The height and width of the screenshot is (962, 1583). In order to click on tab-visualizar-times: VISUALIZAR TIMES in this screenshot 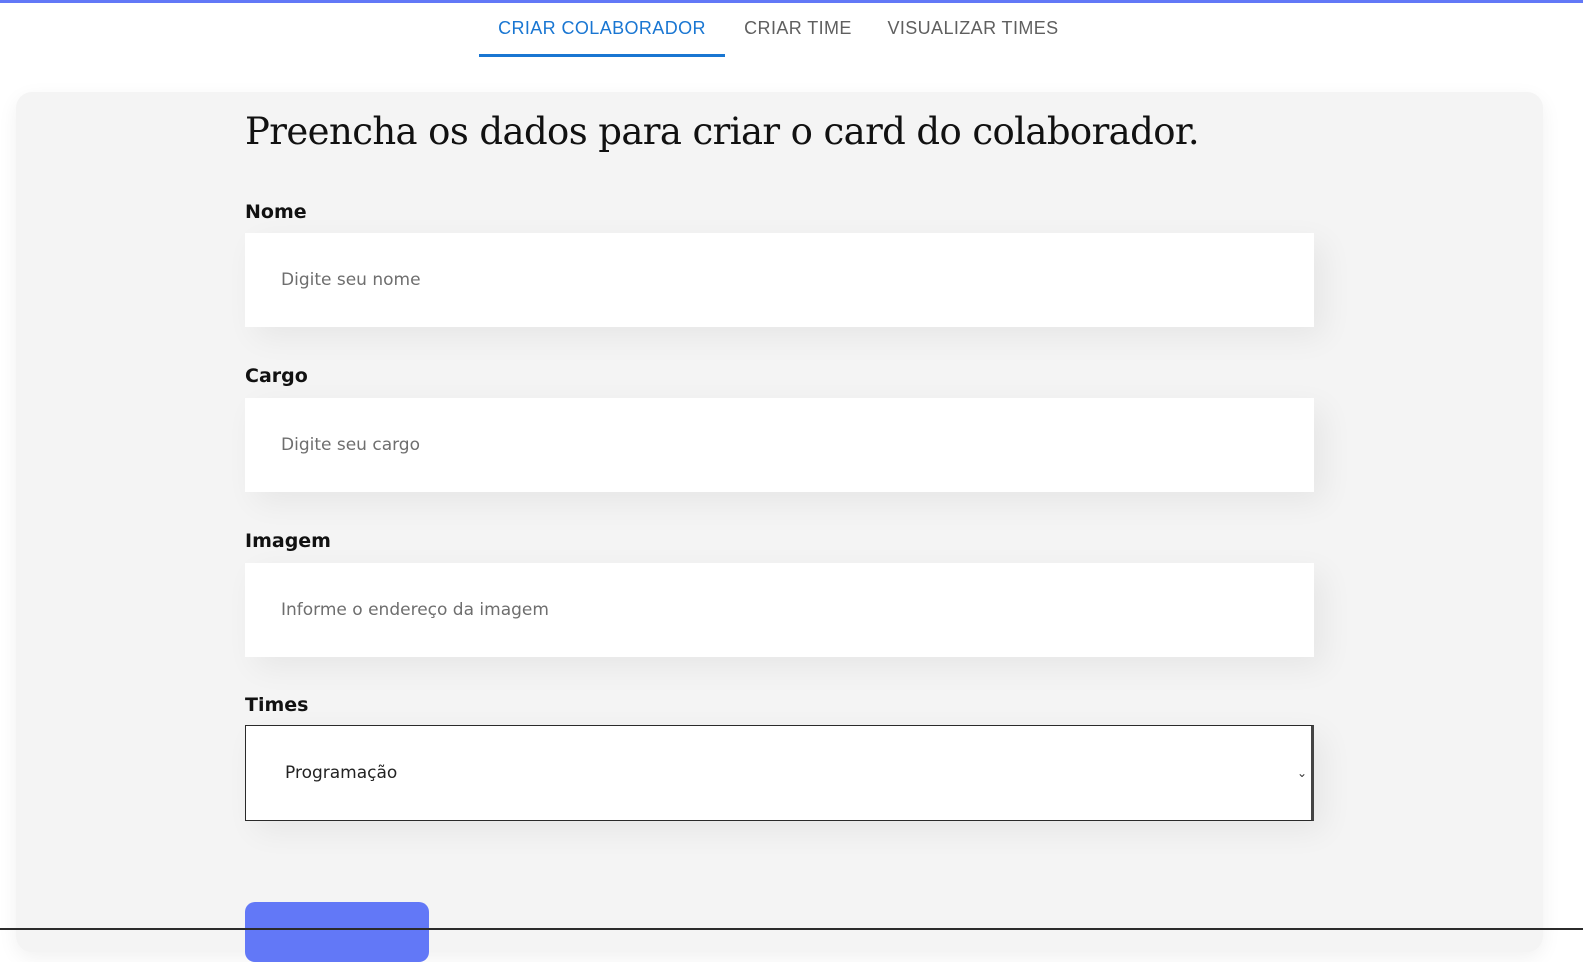, I will do `click(973, 30)`.